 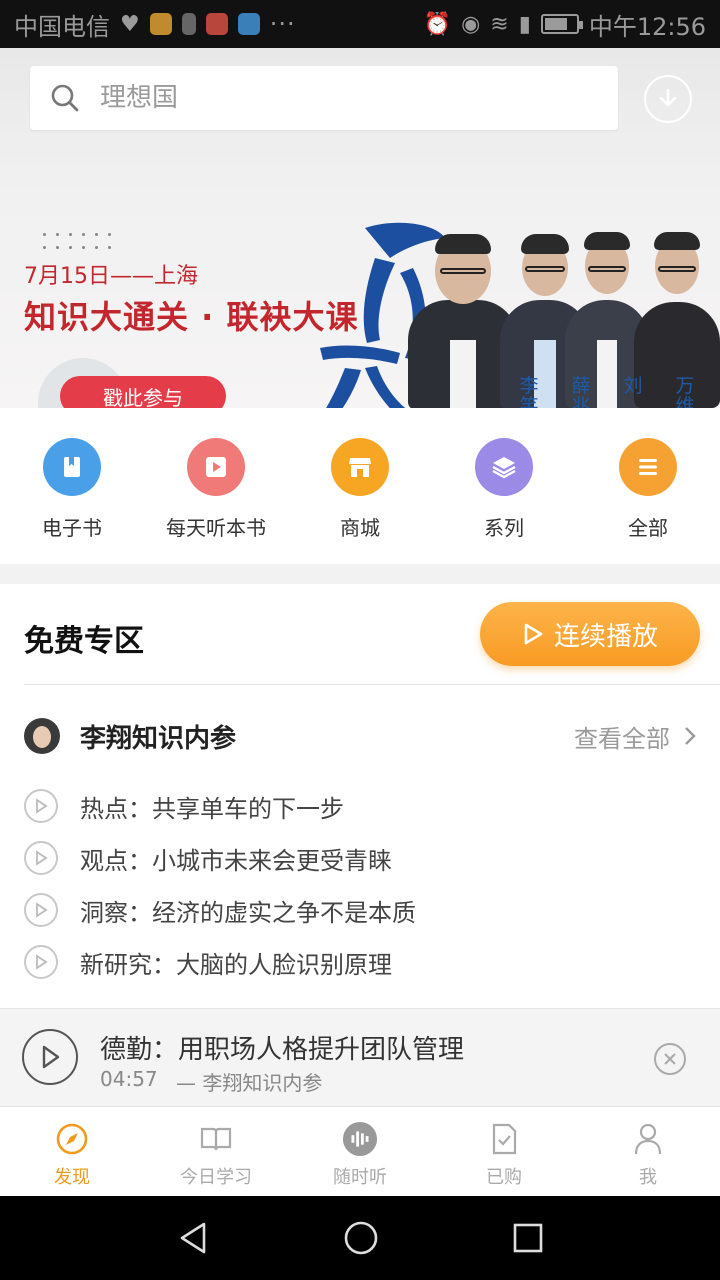 What do you see at coordinates (504, 528) in the screenshot?
I see `category-label: 系列` at bounding box center [504, 528].